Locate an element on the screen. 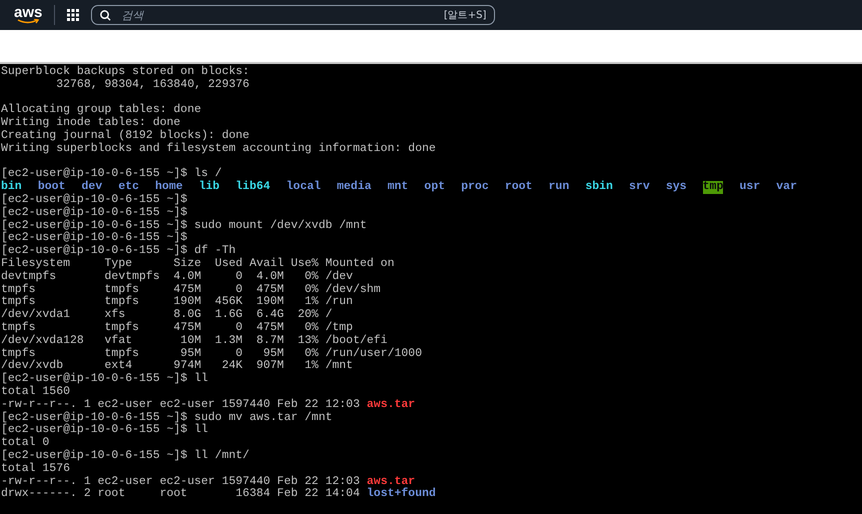 This screenshot has width=862, height=514. terminal-text: total 1560 is located at coordinates (35, 392).